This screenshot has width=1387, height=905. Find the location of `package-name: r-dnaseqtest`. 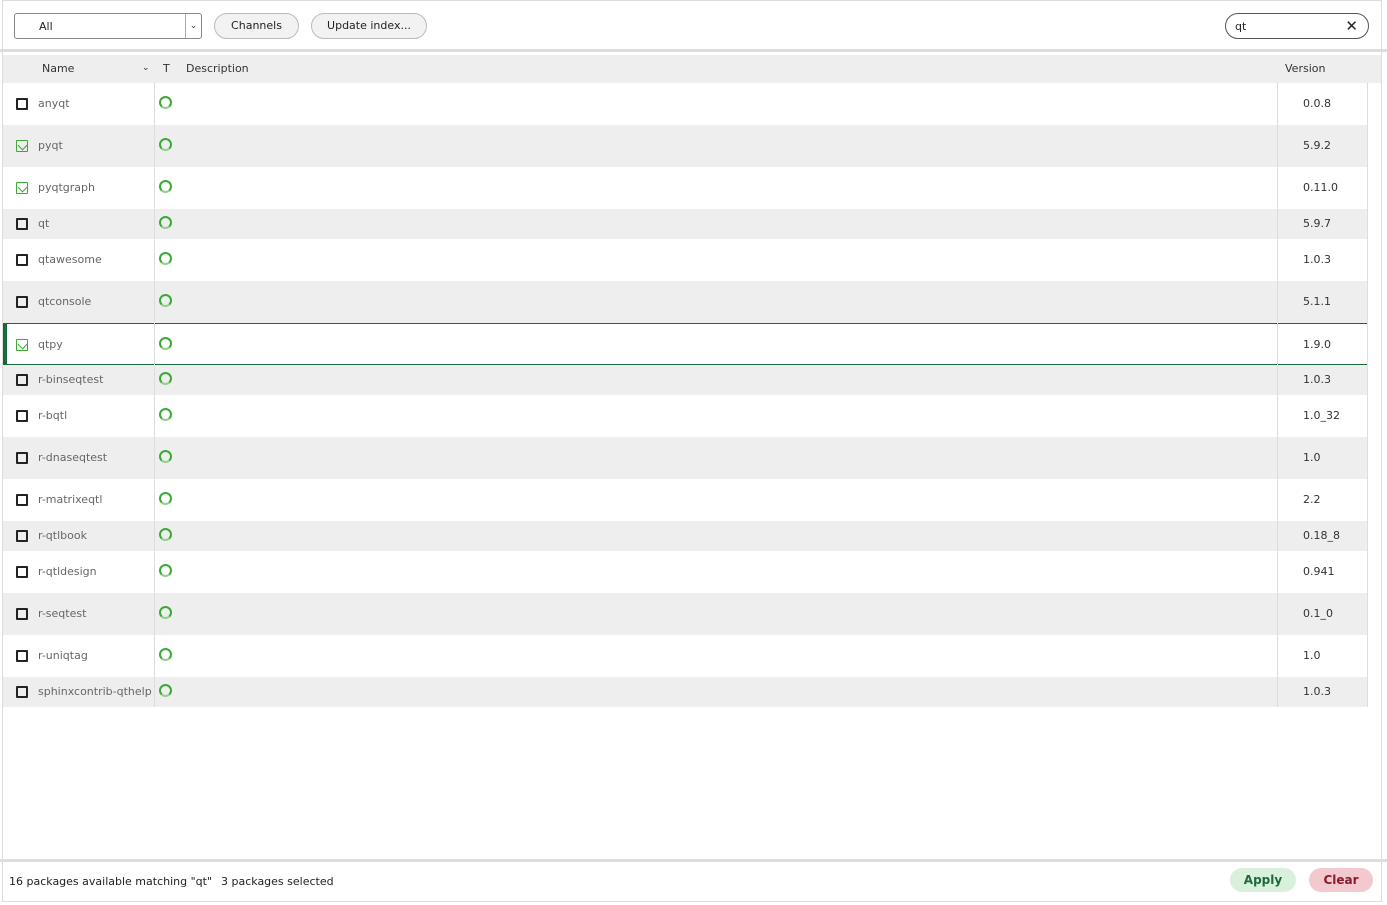

package-name: r-dnaseqtest is located at coordinates (73, 457).